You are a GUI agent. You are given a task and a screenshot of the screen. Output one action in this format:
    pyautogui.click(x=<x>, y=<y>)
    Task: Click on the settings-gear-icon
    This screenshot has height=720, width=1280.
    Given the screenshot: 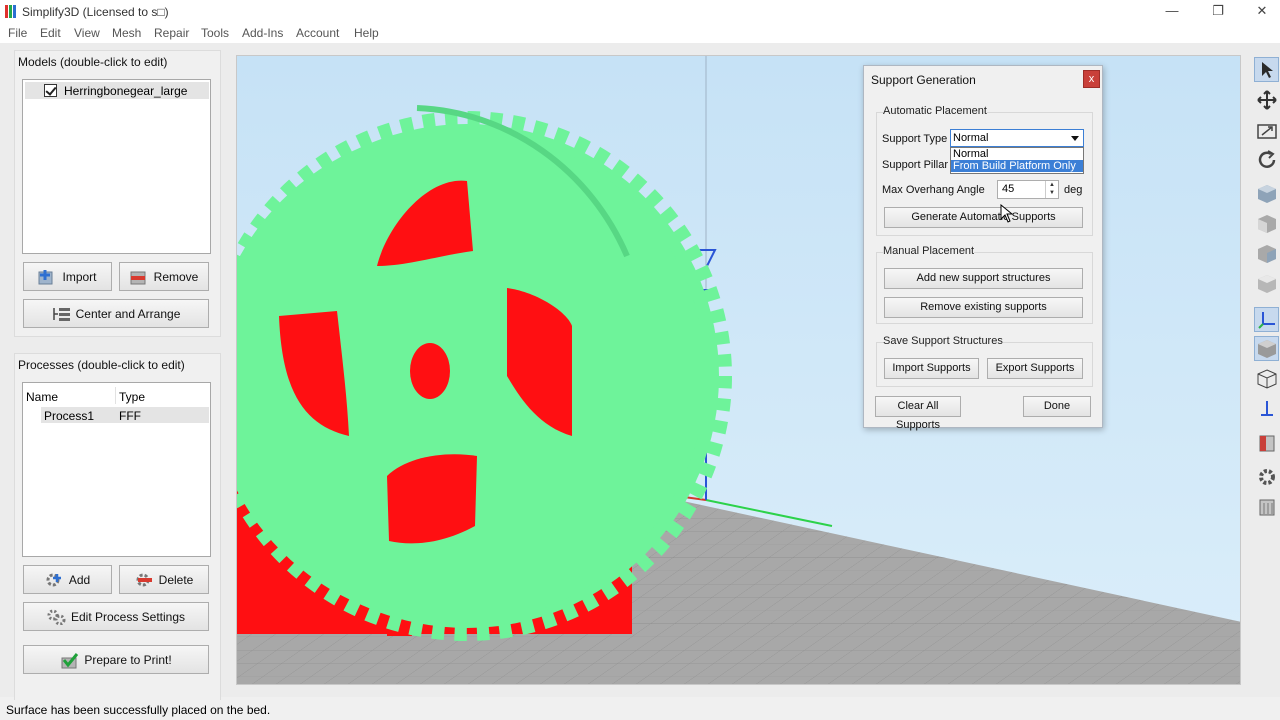 What is the action you would take?
    pyautogui.click(x=1266, y=476)
    